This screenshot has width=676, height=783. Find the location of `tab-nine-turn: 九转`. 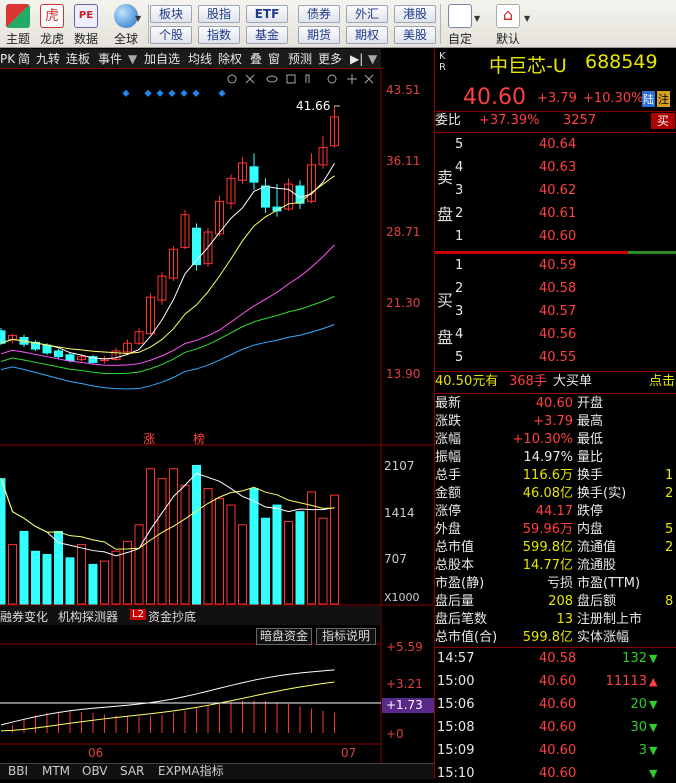

tab-nine-turn: 九转 is located at coordinates (48, 59).